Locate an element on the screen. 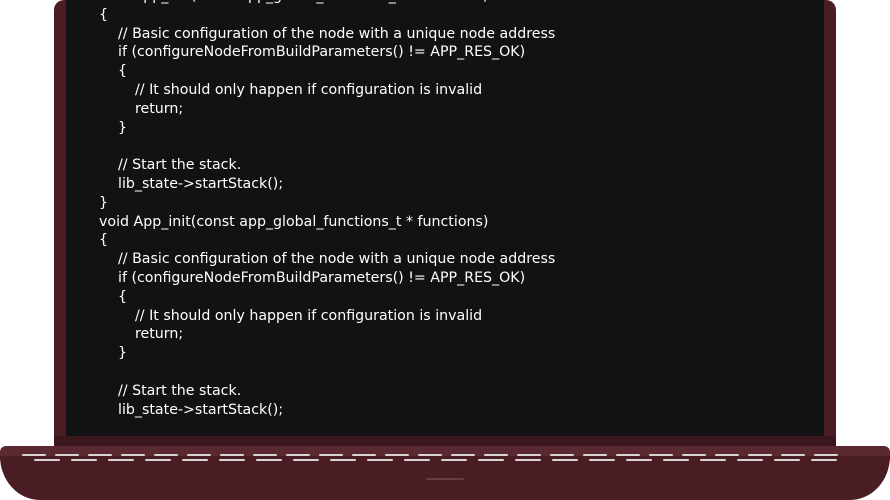 Image resolution: width=890 pixels, height=500 pixels. laptop-hinge is located at coordinates (445, 441).